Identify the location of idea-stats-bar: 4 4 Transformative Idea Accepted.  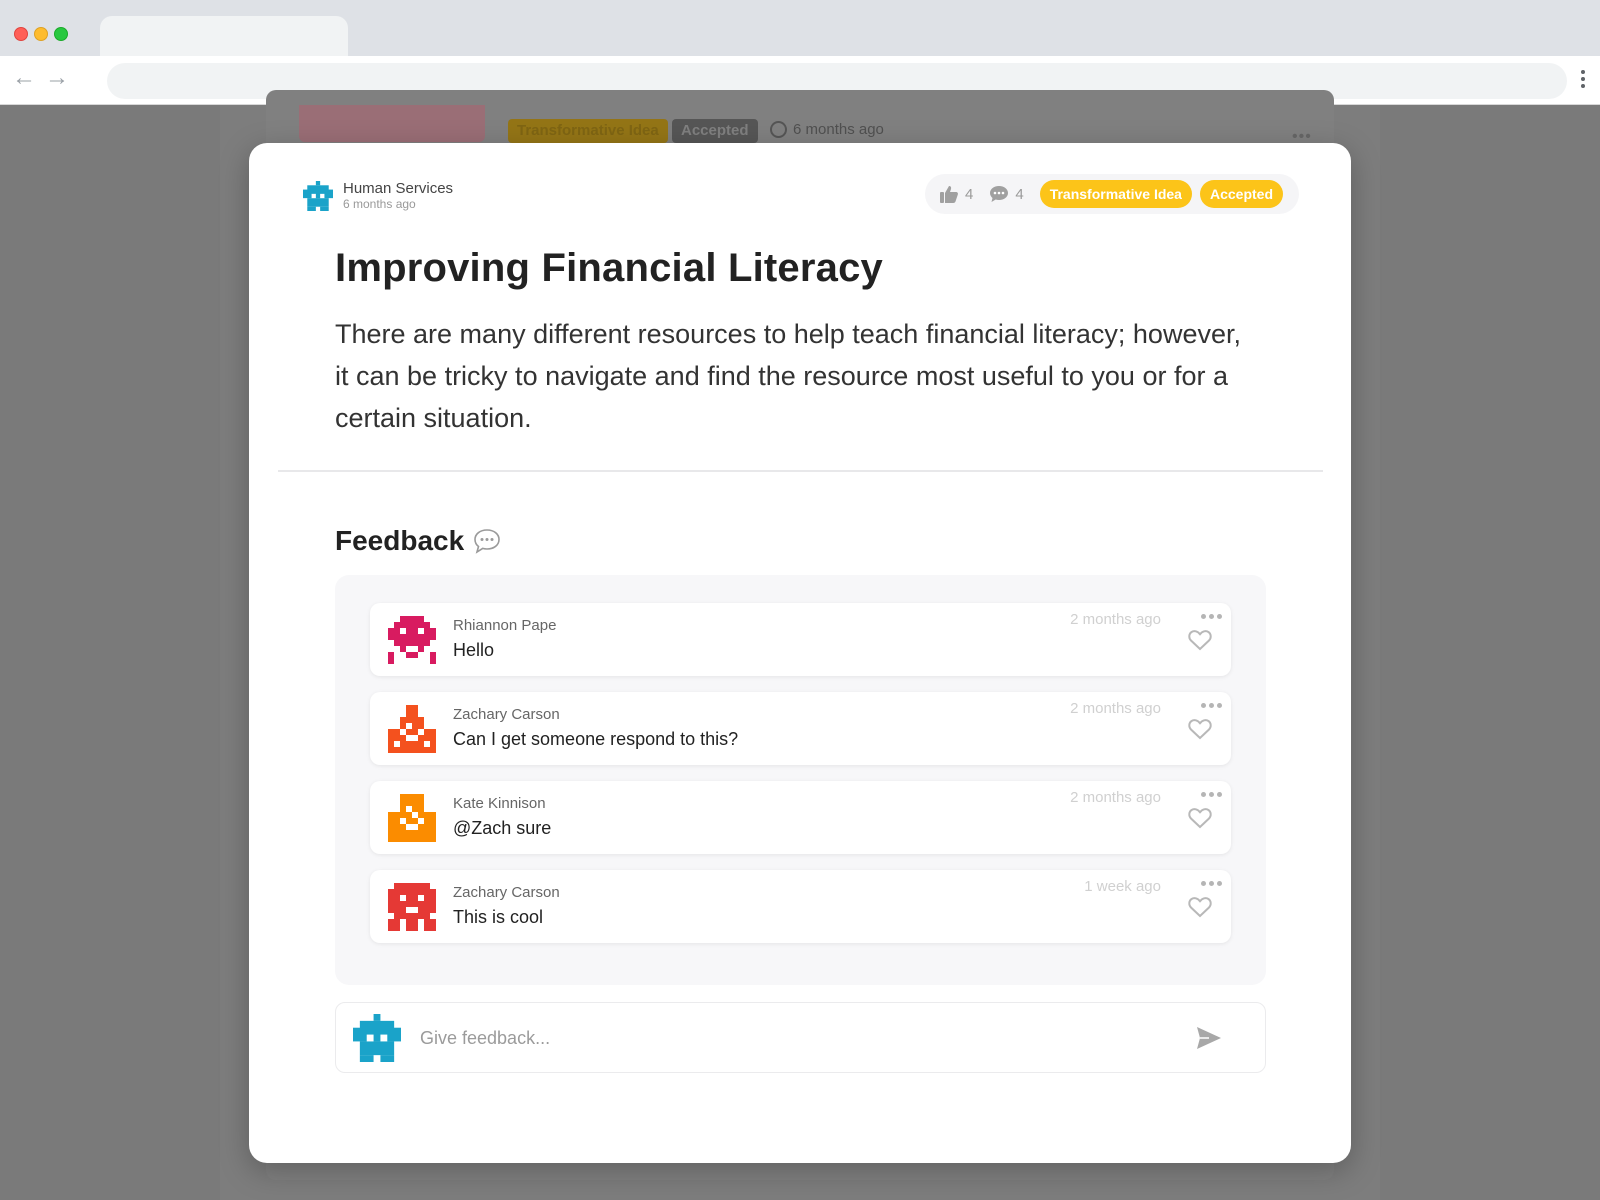
(1112, 194).